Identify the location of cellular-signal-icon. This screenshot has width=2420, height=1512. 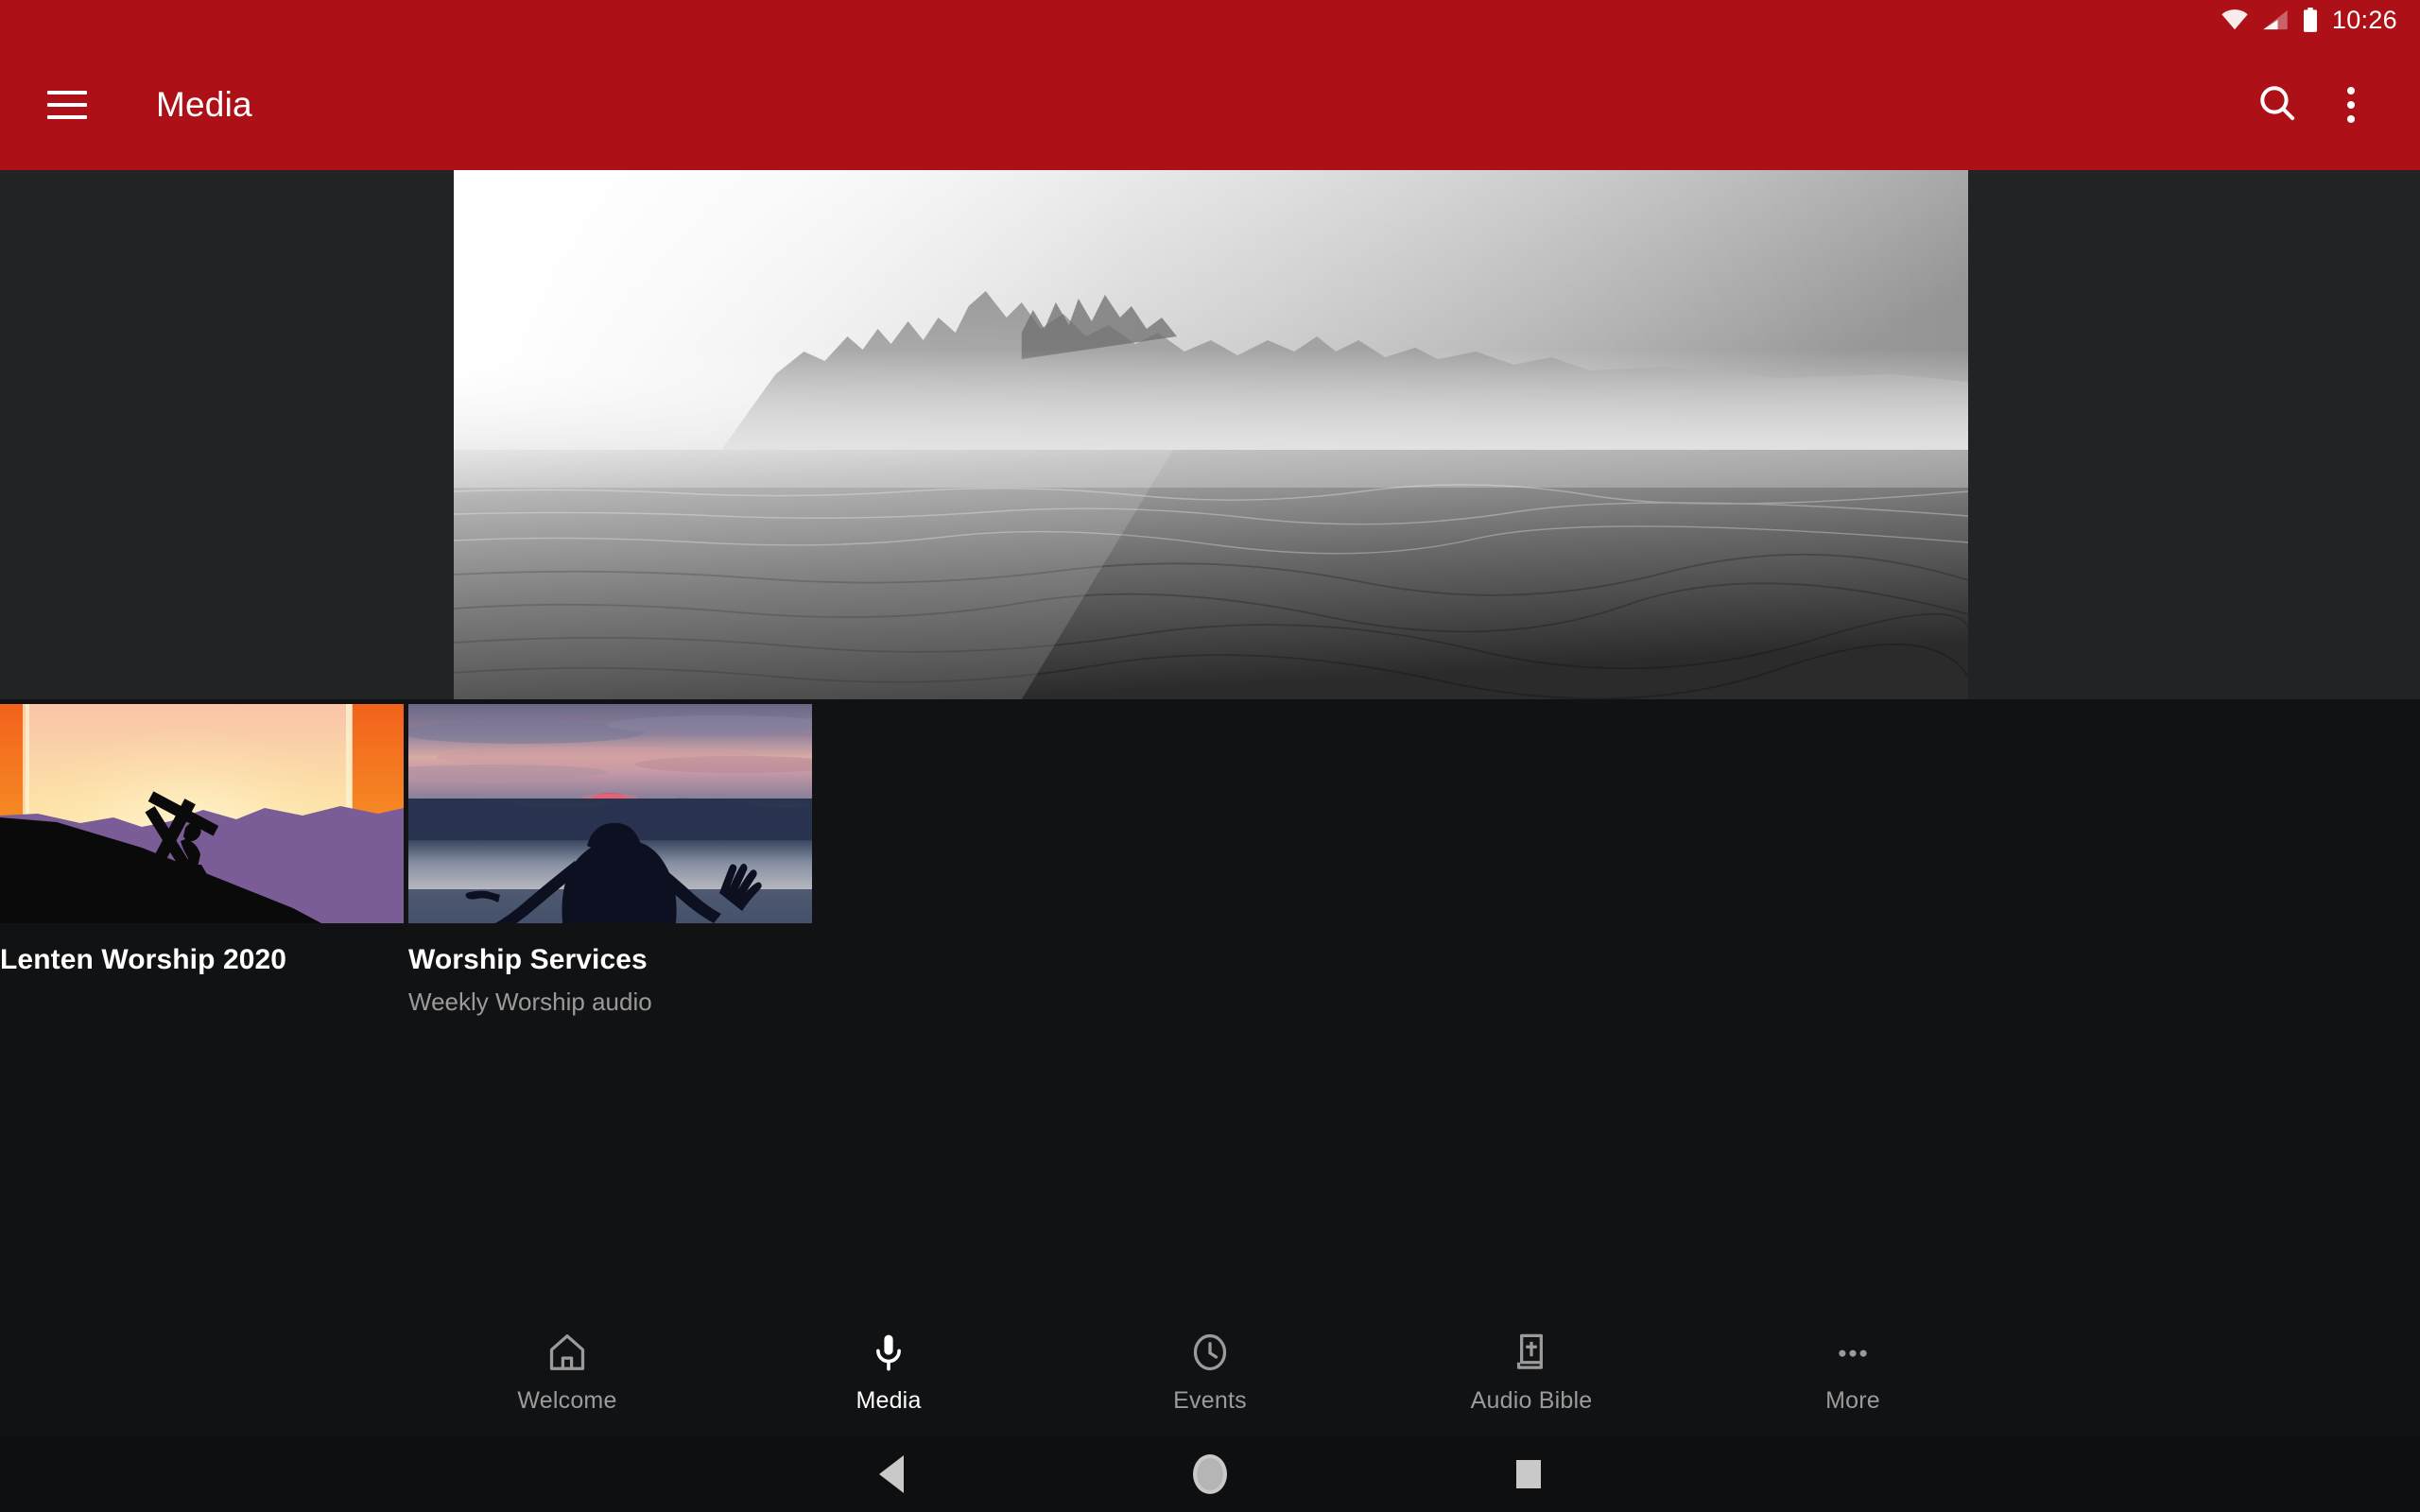
(2275, 20).